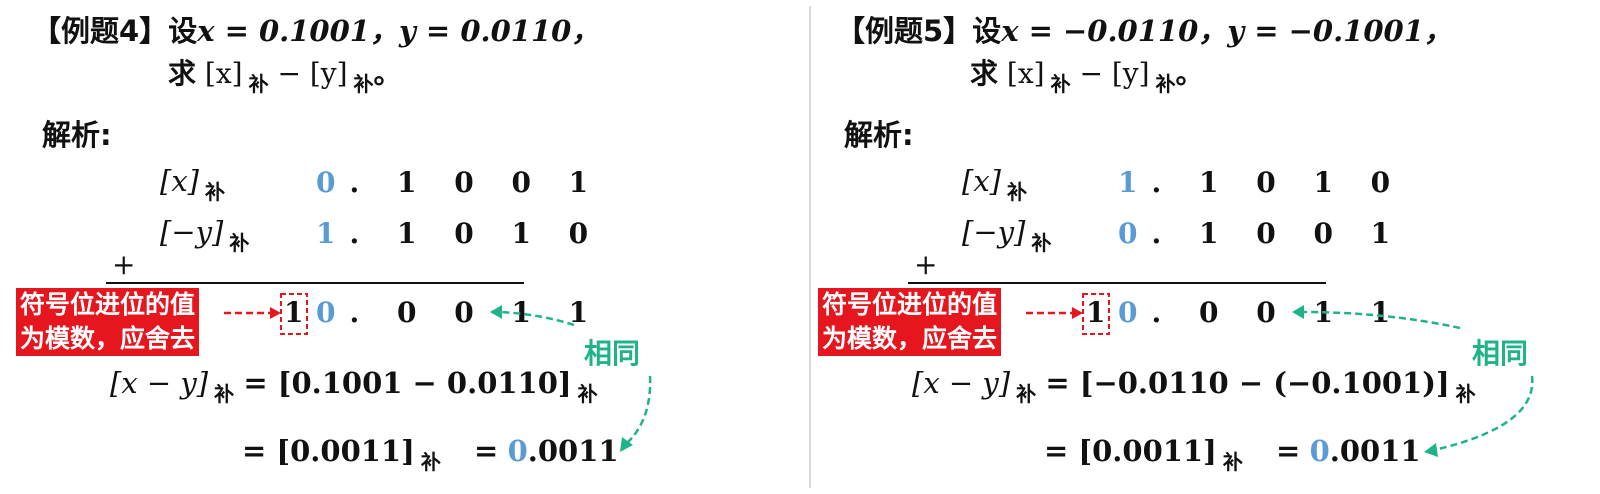 The height and width of the screenshot is (494, 1600). I want to click on same-arrow-bottom-head, so click(1431, 450).